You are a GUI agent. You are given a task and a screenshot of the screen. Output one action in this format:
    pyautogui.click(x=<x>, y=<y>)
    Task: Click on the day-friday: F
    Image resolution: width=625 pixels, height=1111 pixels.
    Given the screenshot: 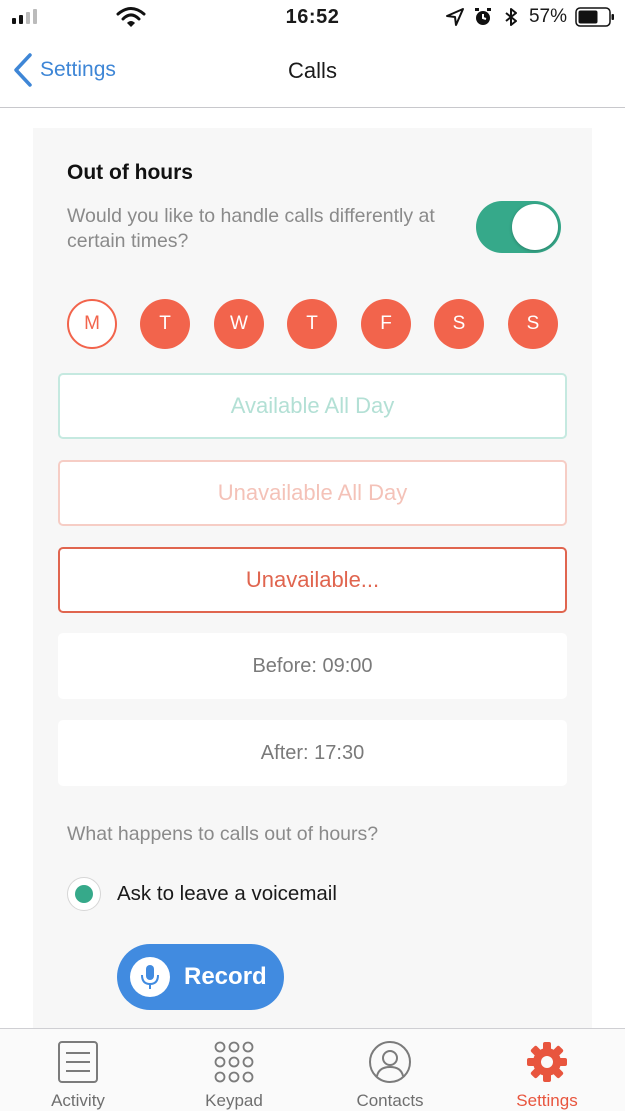 What is the action you would take?
    pyautogui.click(x=386, y=324)
    